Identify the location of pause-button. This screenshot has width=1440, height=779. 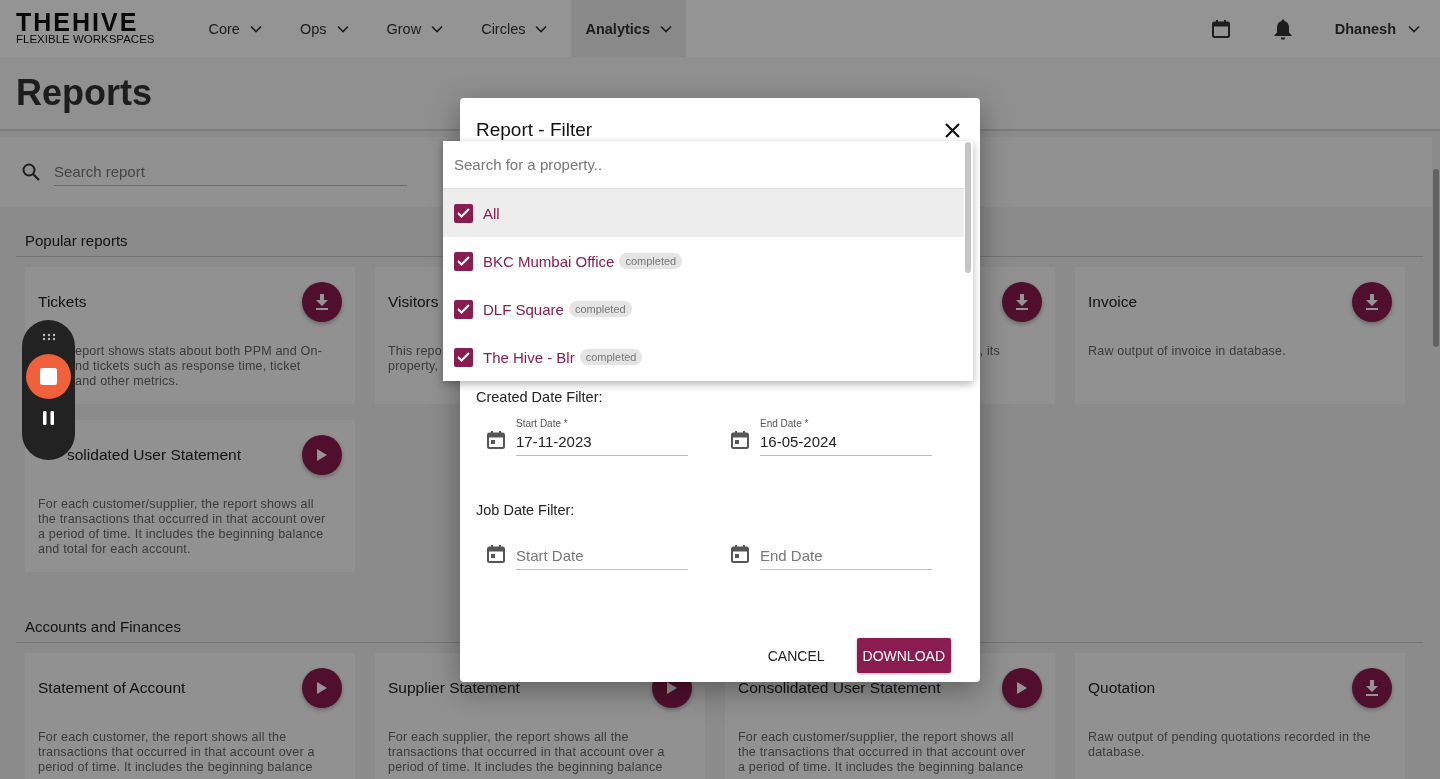
(48, 418).